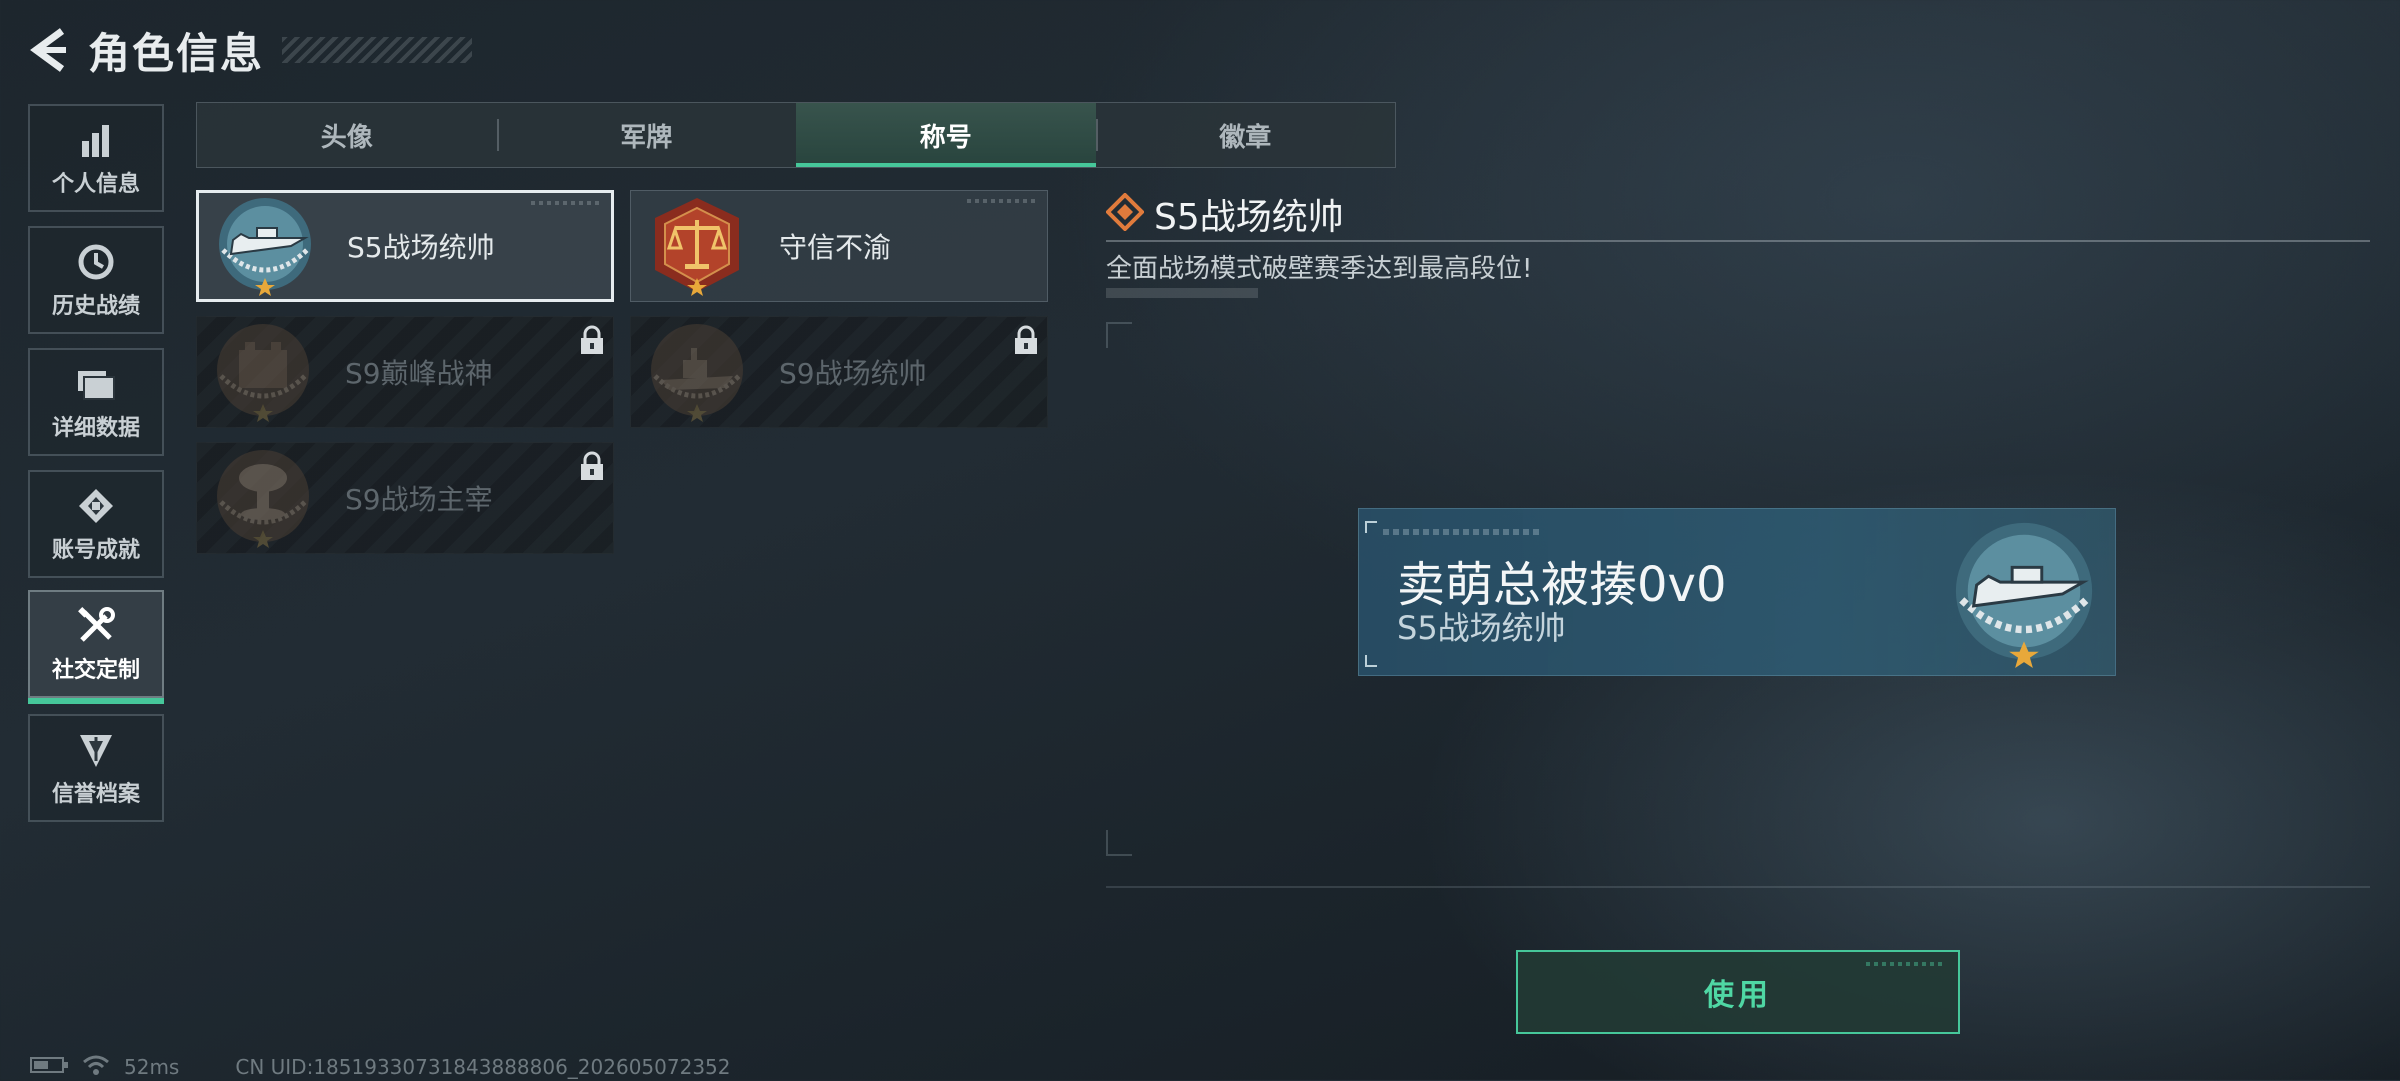  What do you see at coordinates (1182, 293) in the screenshot?
I see `description-decoration` at bounding box center [1182, 293].